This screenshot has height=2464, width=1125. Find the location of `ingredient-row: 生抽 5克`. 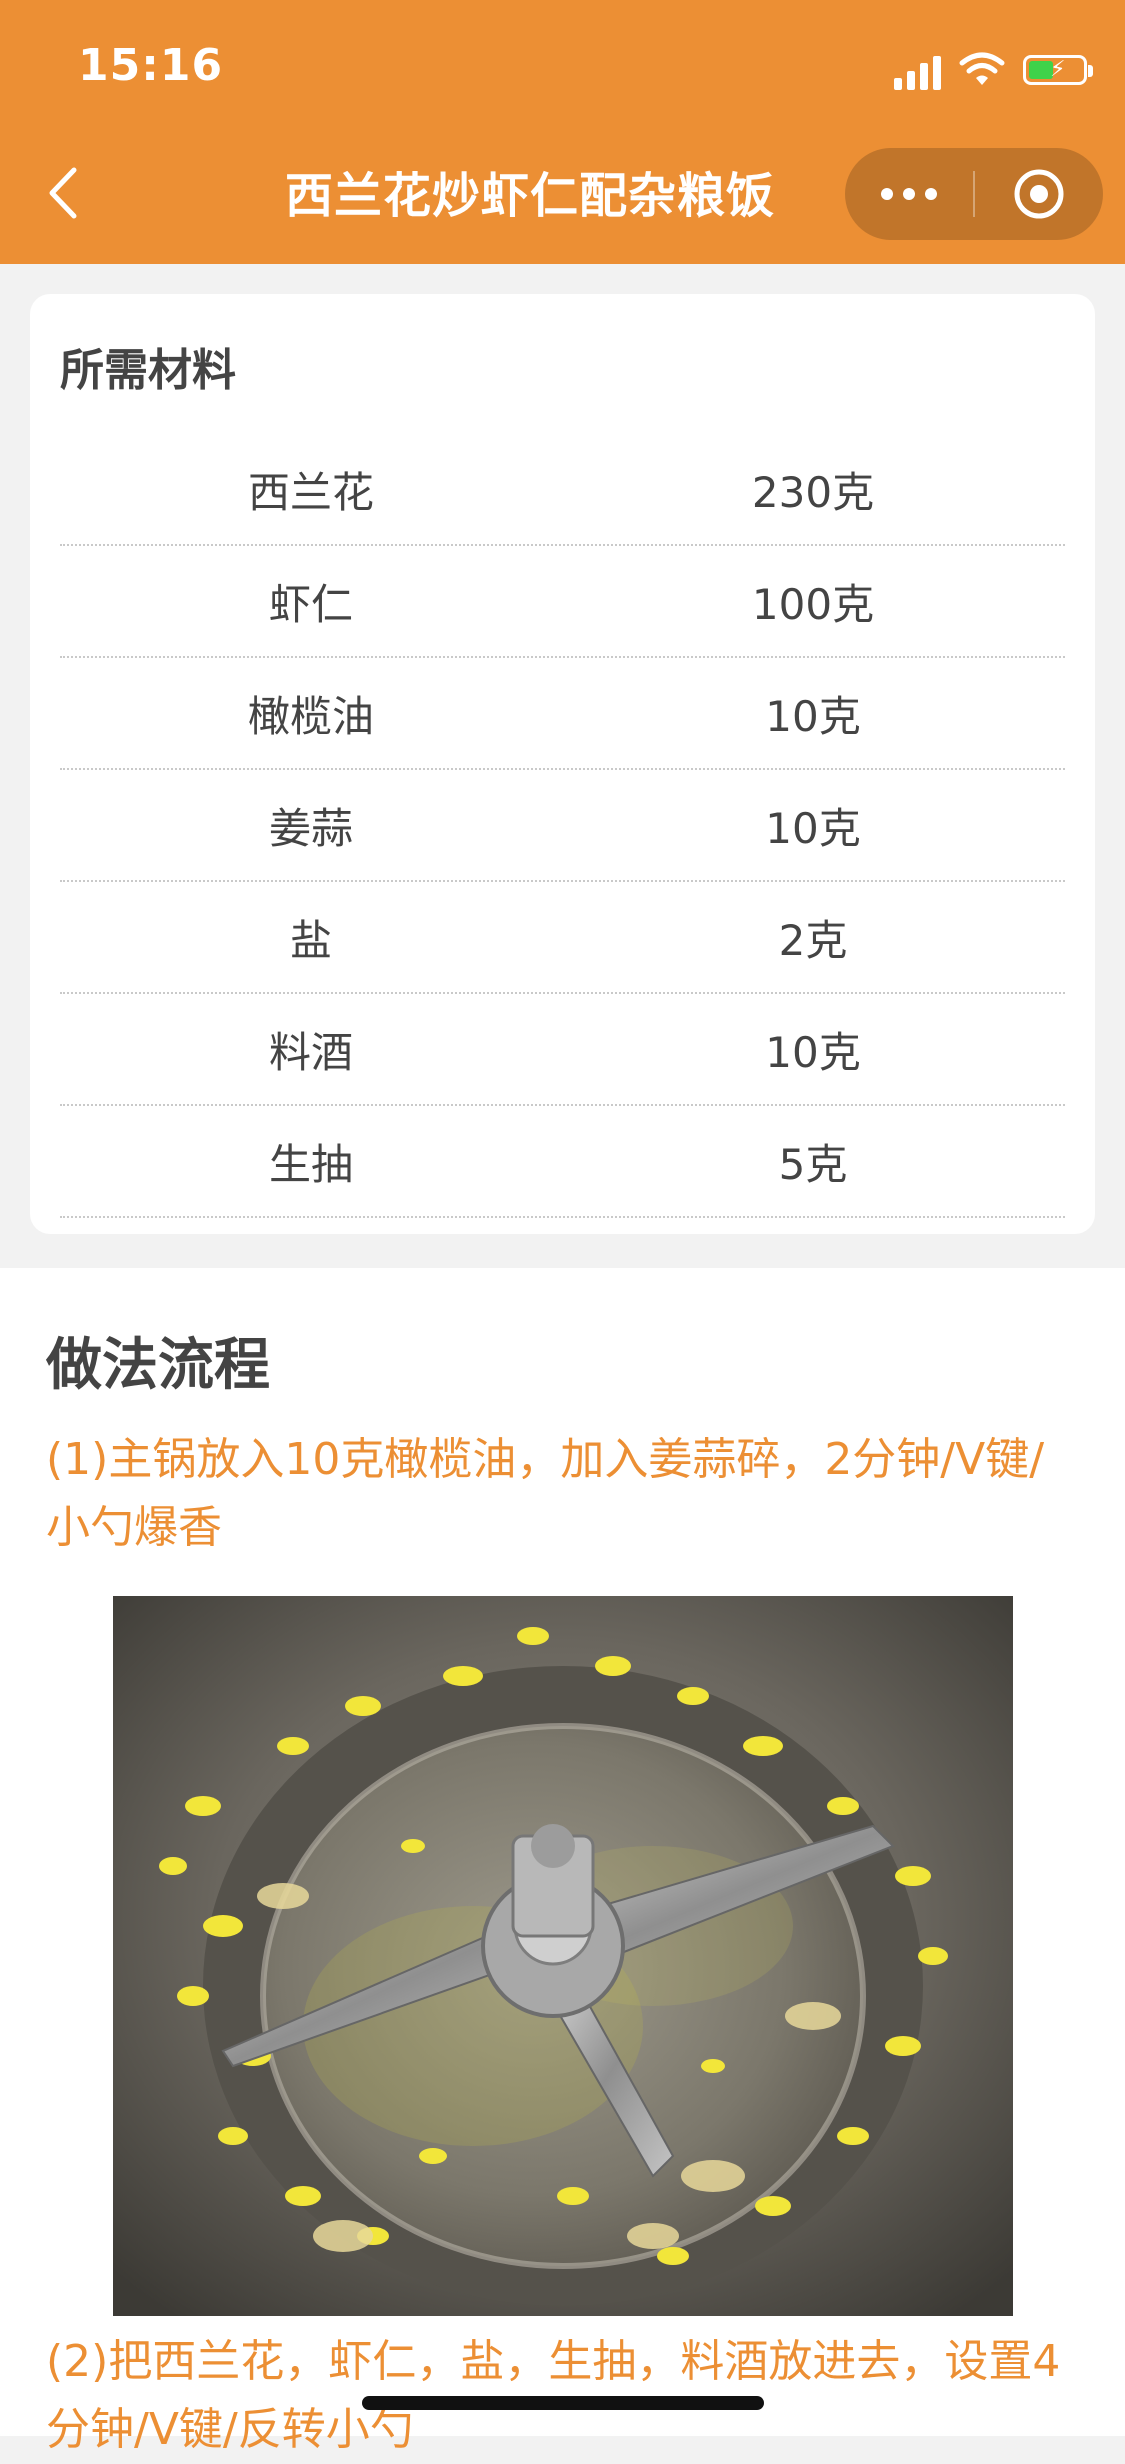

ingredient-row: 生抽 5克 is located at coordinates (562, 1162).